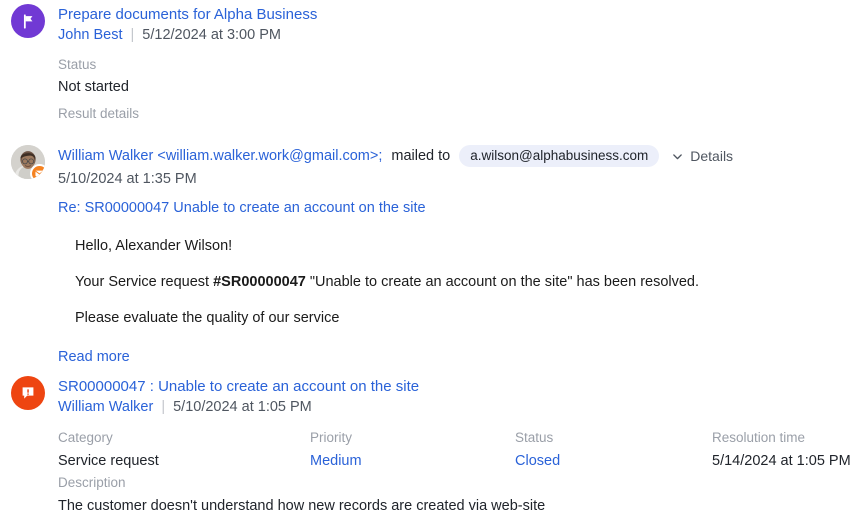 Image resolution: width=858 pixels, height=522 pixels. What do you see at coordinates (187, 14) in the screenshot?
I see `task-title-link: Prepare documents for Alpha Business` at bounding box center [187, 14].